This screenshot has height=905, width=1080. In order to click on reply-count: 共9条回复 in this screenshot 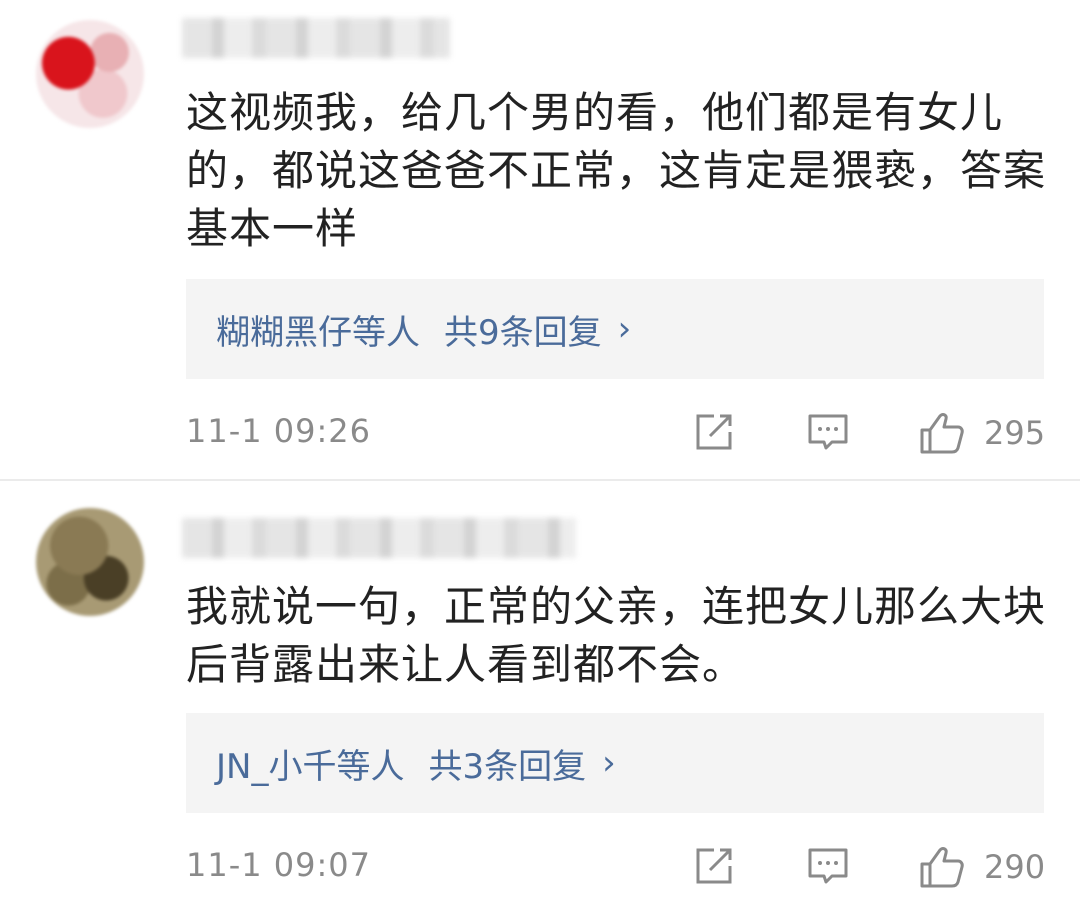, I will do `click(523, 332)`.